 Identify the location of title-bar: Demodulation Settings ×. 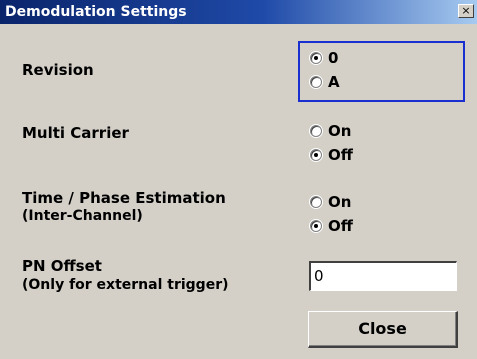
(238, 12).